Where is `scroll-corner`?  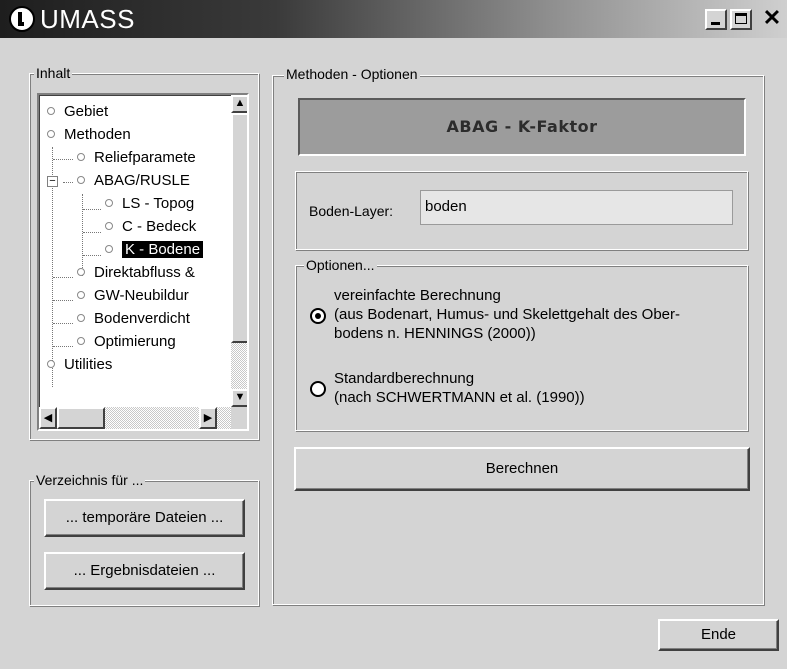
scroll-corner is located at coordinates (239, 418).